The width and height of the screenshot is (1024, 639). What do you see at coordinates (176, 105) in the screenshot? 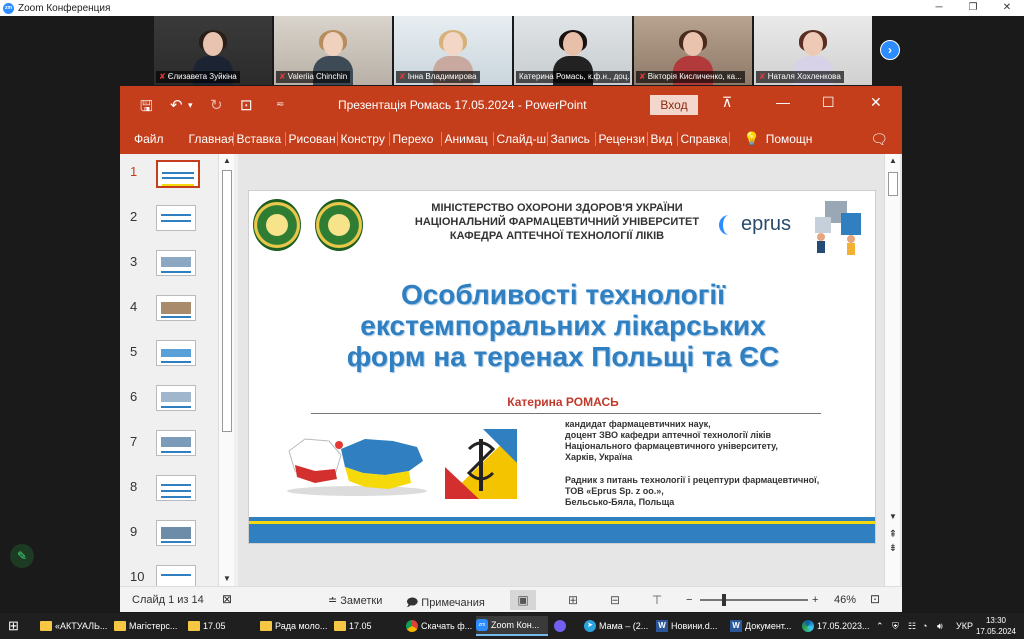
I see `undo-icon: ↶` at bounding box center [176, 105].